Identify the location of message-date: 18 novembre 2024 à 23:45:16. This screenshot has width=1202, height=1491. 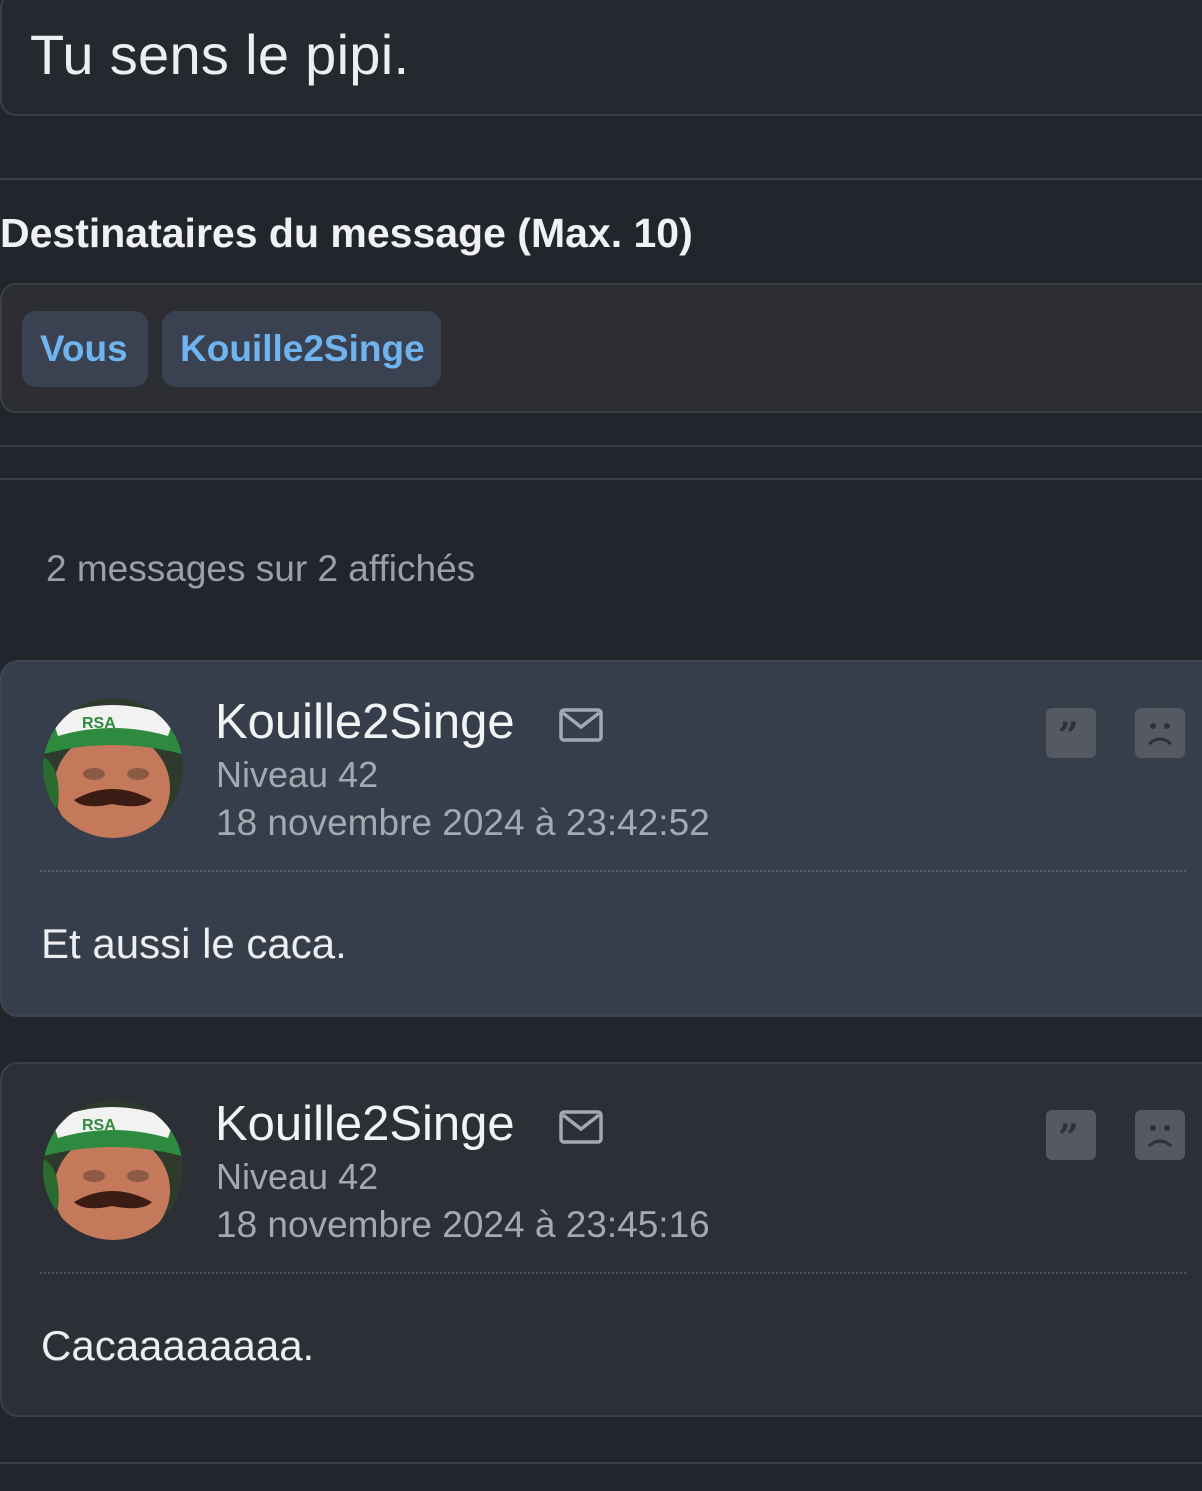
(463, 1224).